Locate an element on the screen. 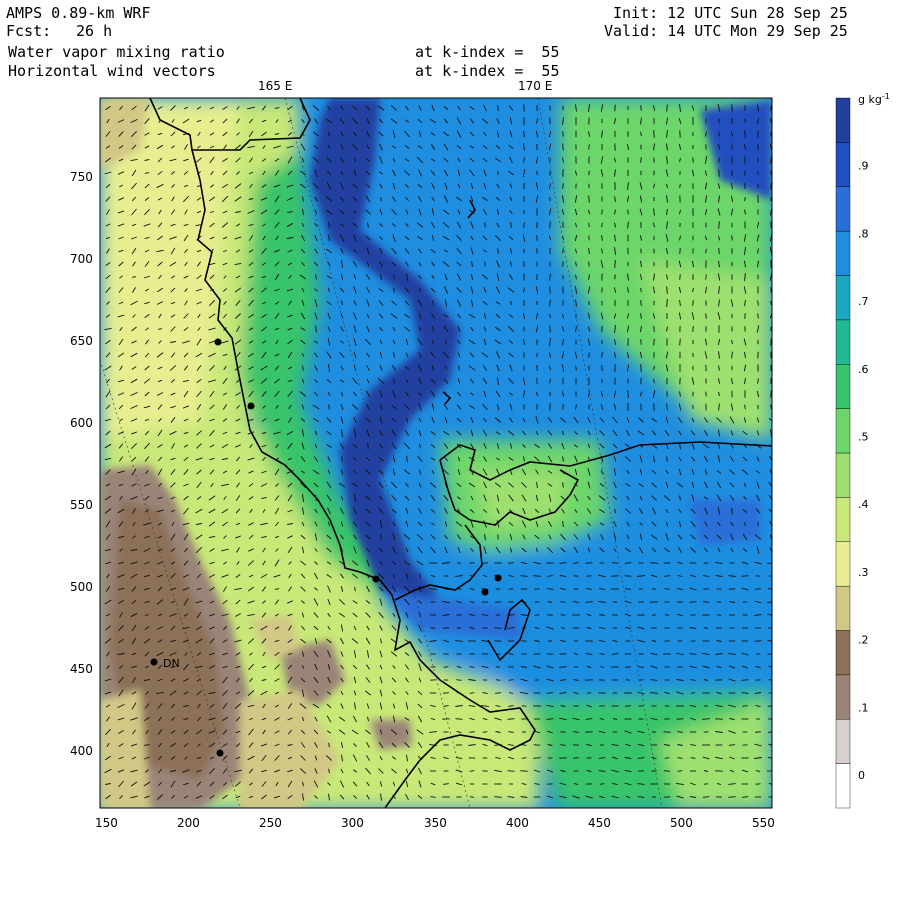  y-tick: 700 is located at coordinates (81, 259).